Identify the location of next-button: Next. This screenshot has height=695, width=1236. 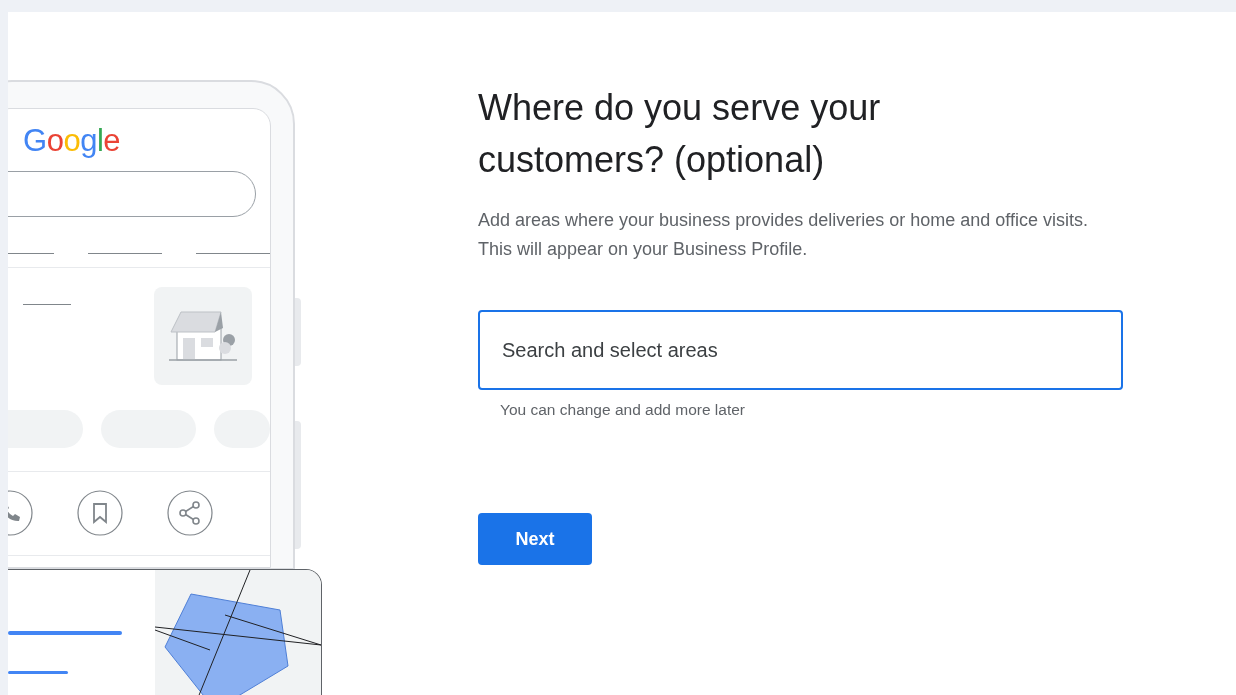
(535, 539).